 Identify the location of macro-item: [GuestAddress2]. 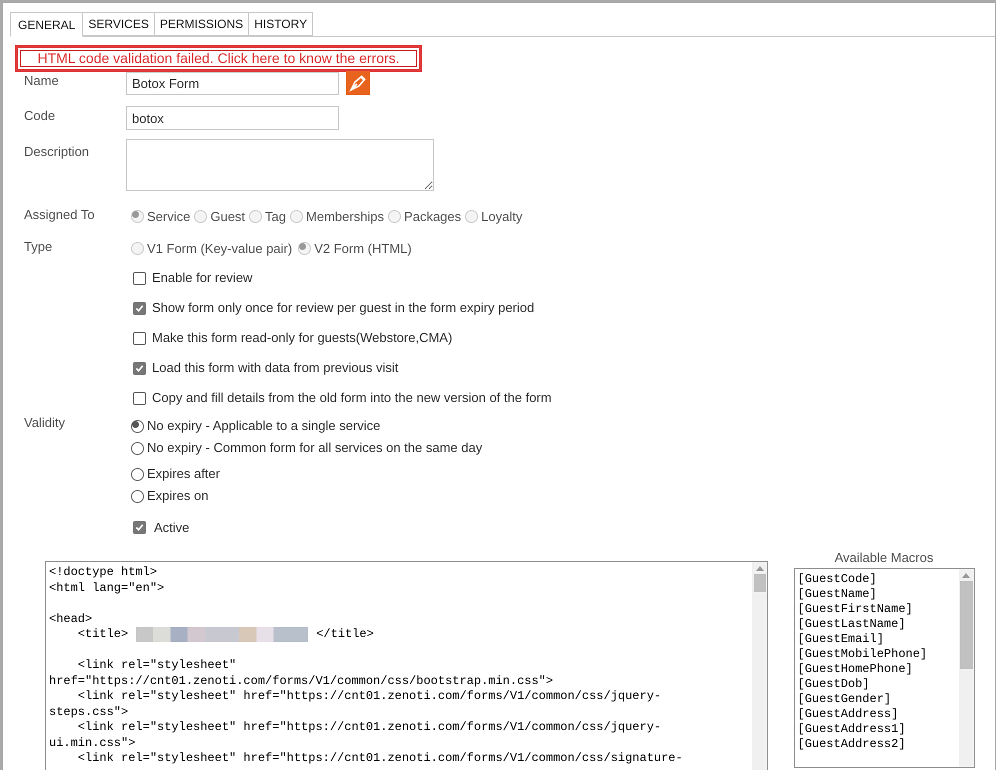
(877, 744).